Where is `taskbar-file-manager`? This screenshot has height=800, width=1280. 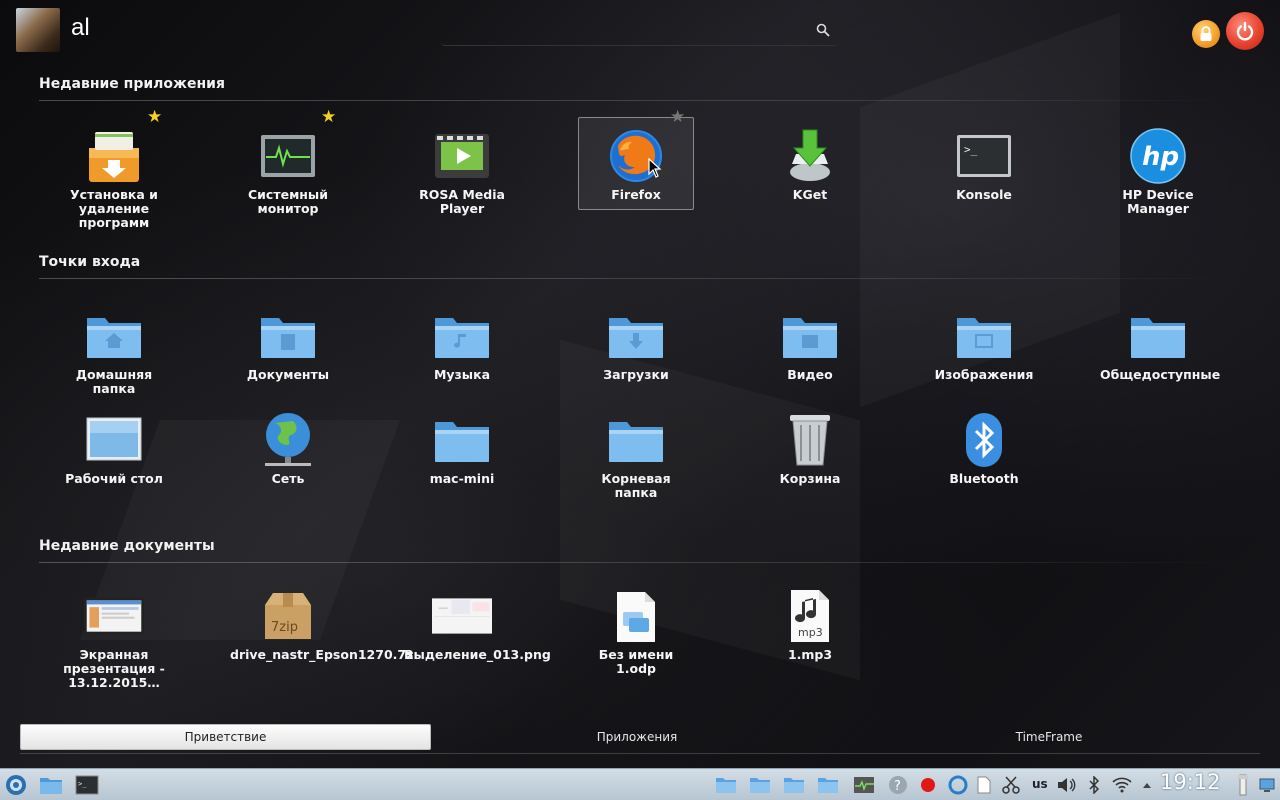 taskbar-file-manager is located at coordinates (51, 785).